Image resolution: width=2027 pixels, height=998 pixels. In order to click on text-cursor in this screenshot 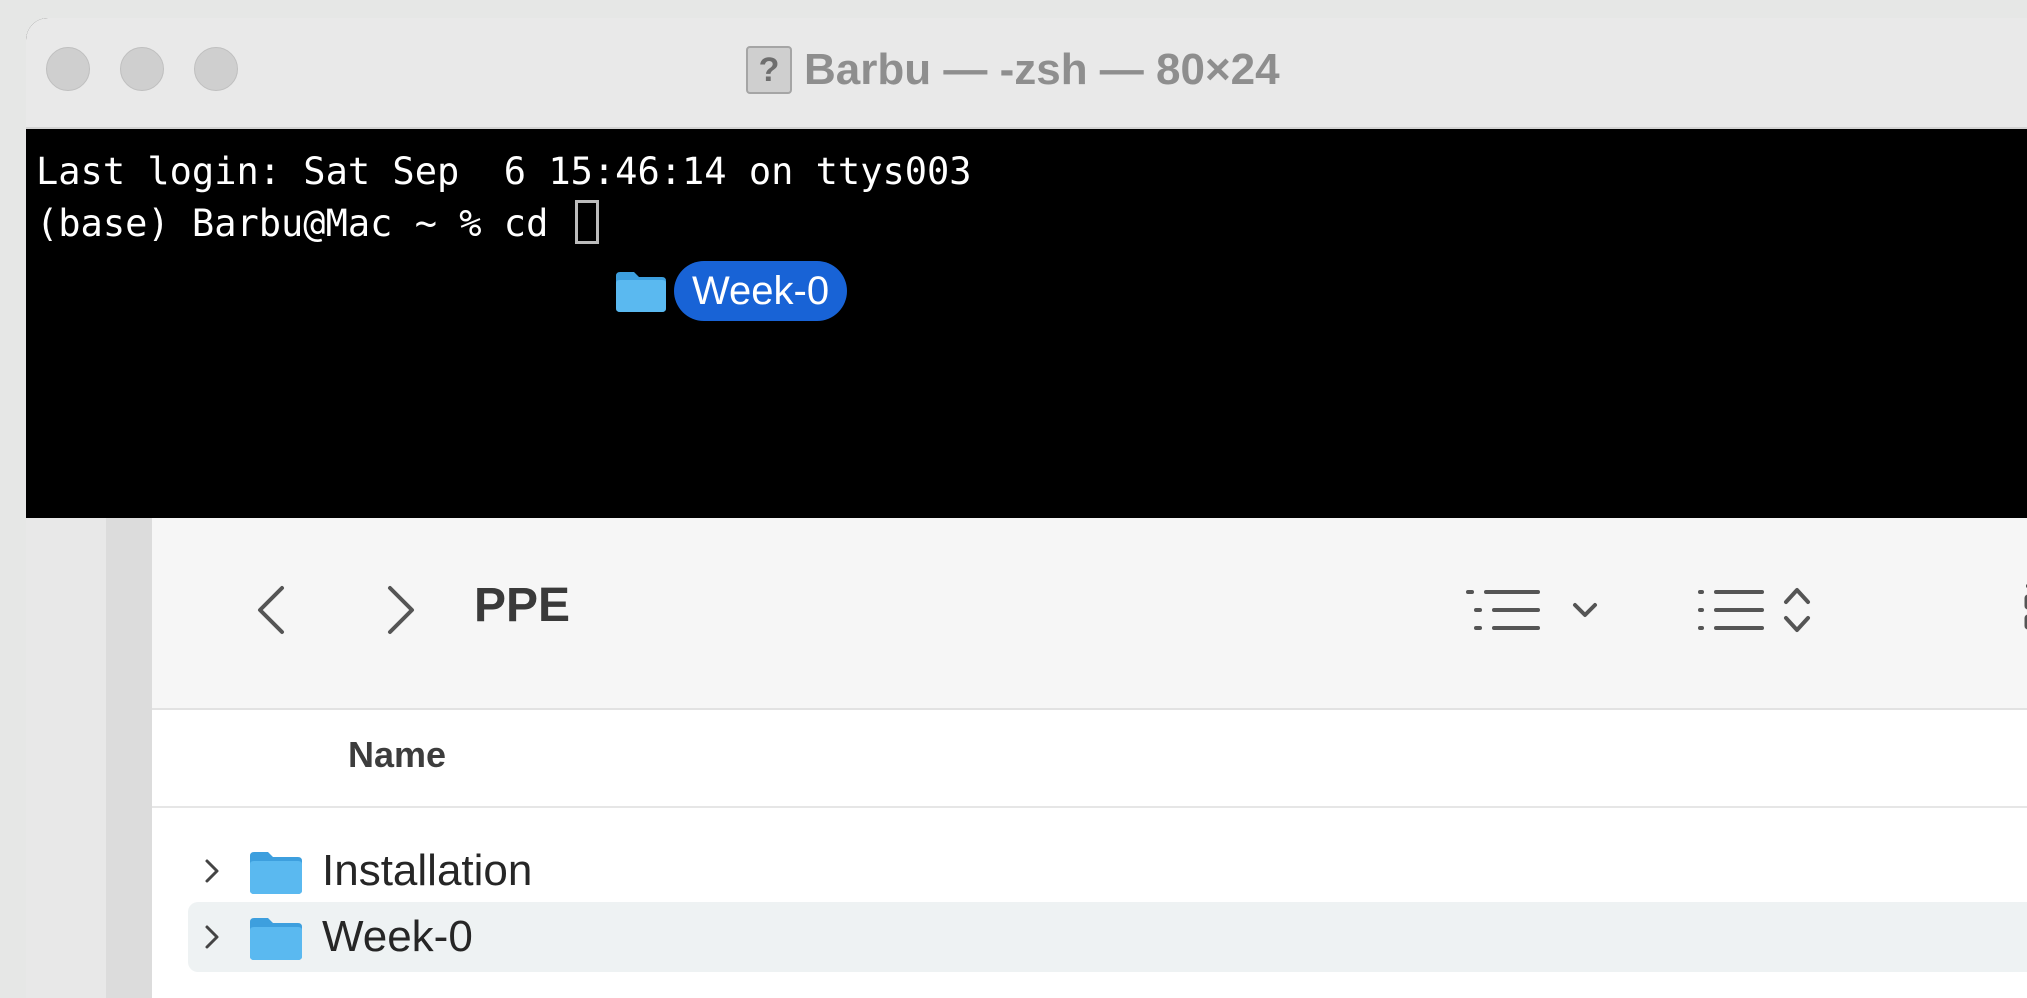, I will do `click(586, 222)`.